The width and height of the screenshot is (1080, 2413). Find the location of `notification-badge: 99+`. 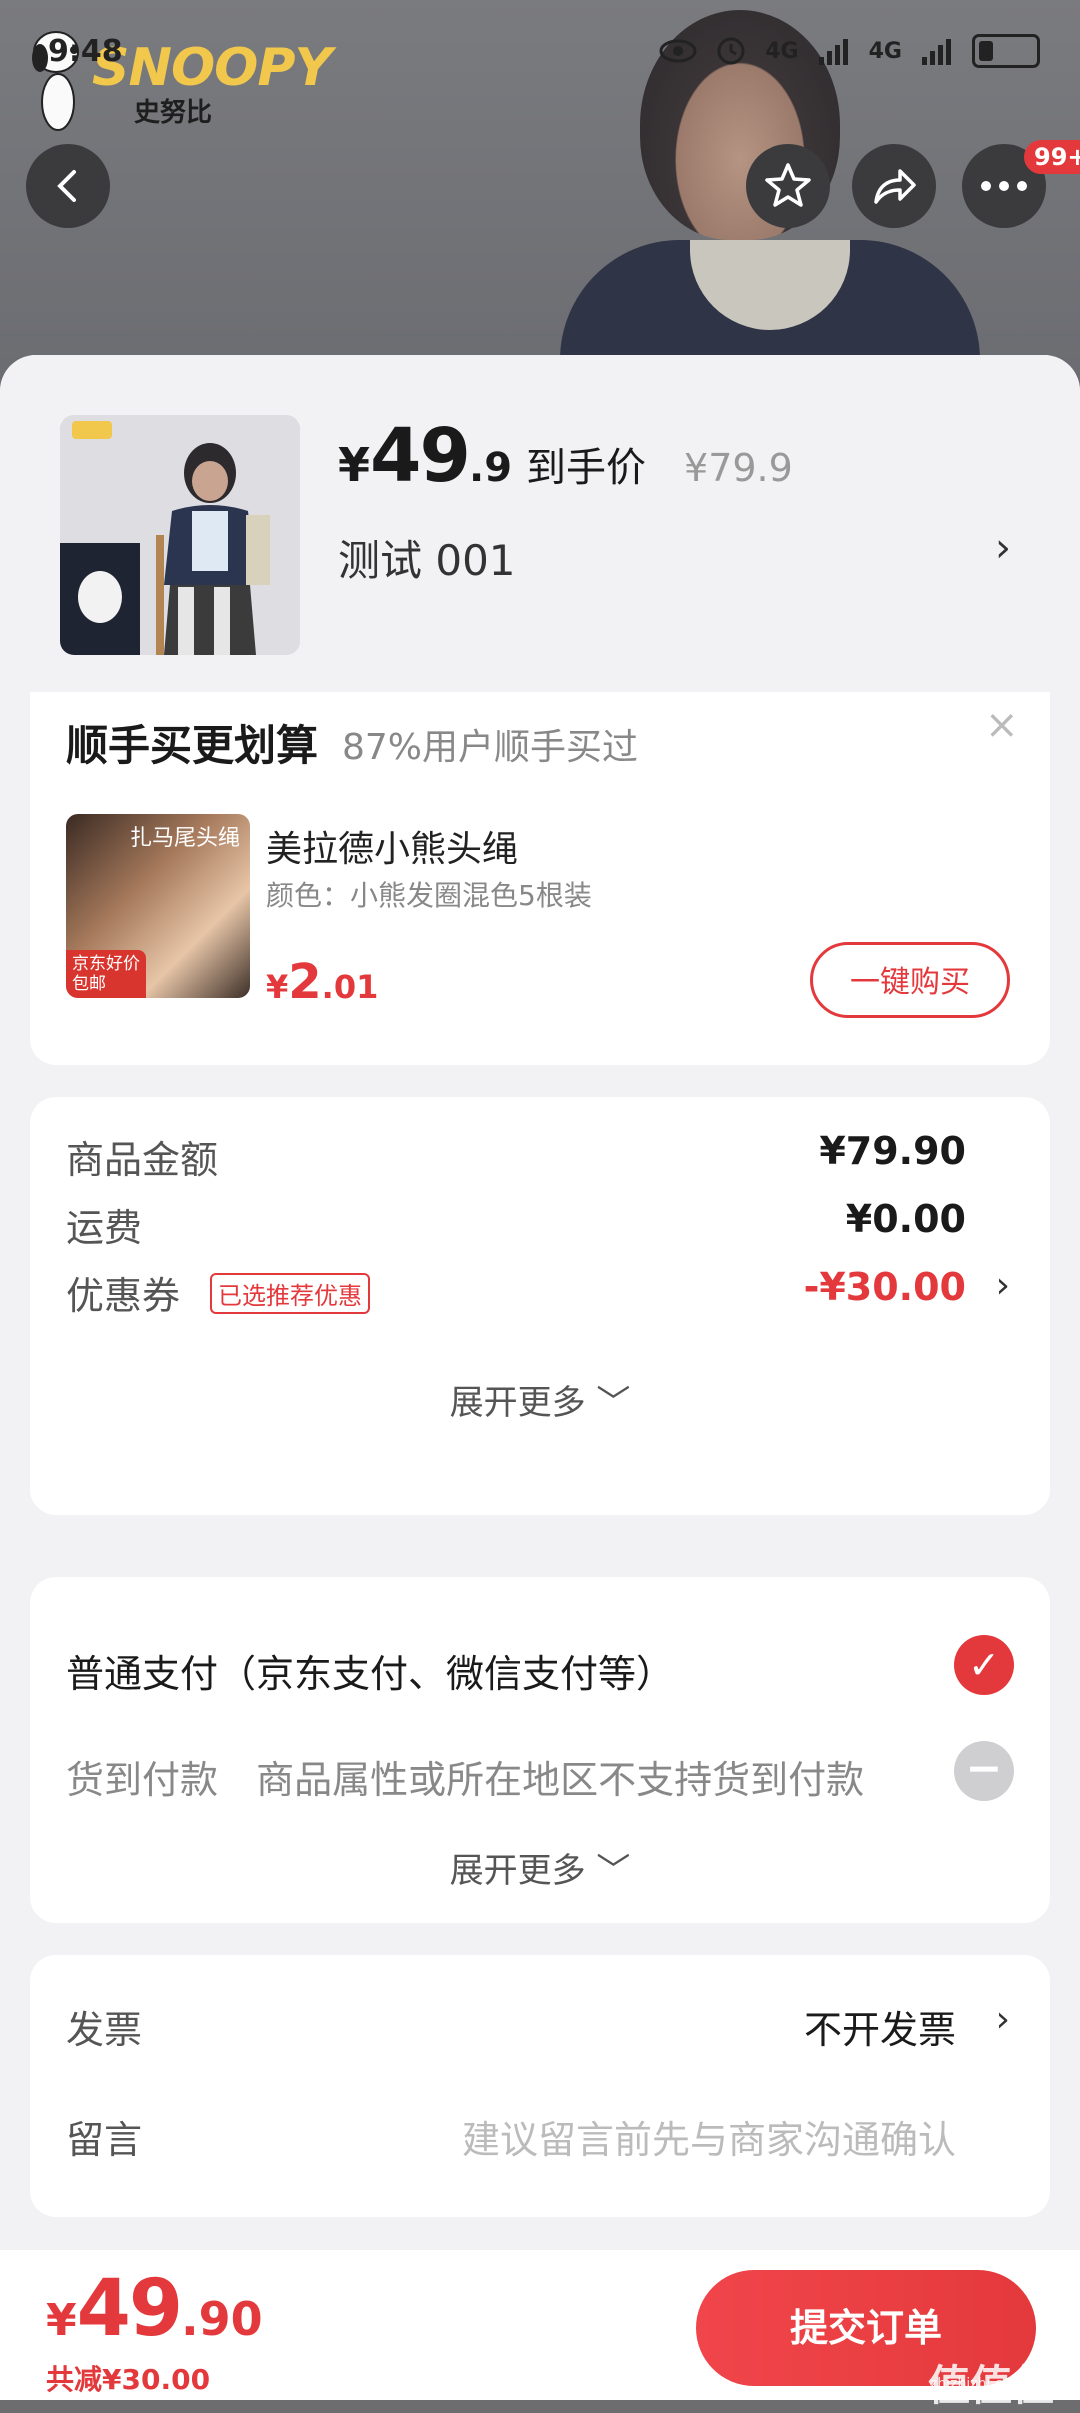

notification-badge: 99+ is located at coordinates (1052, 157).